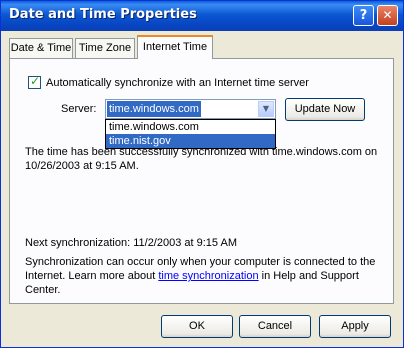 The width and height of the screenshot is (404, 348). I want to click on ok-button: OK, so click(197, 326).